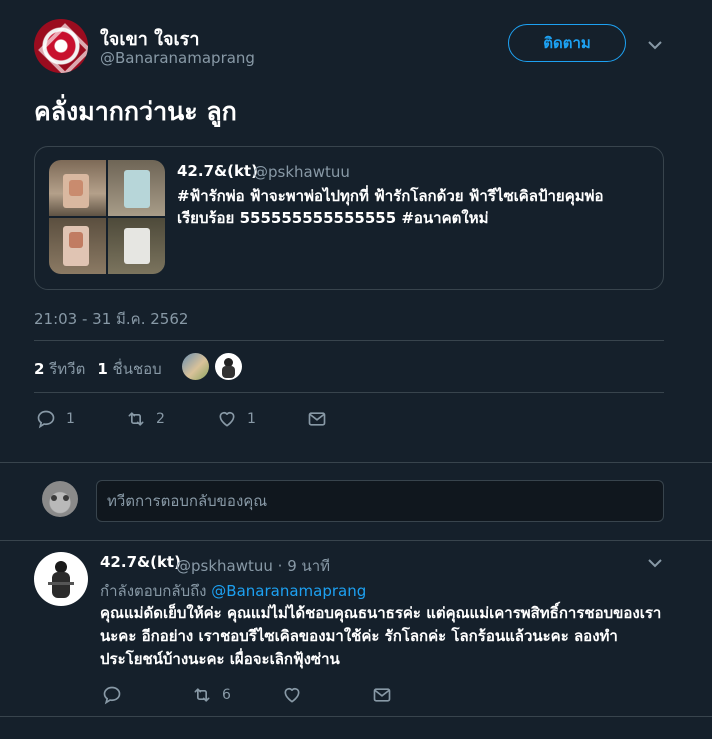 This screenshot has width=712, height=739. I want to click on retweet-count: 6, so click(226, 695).